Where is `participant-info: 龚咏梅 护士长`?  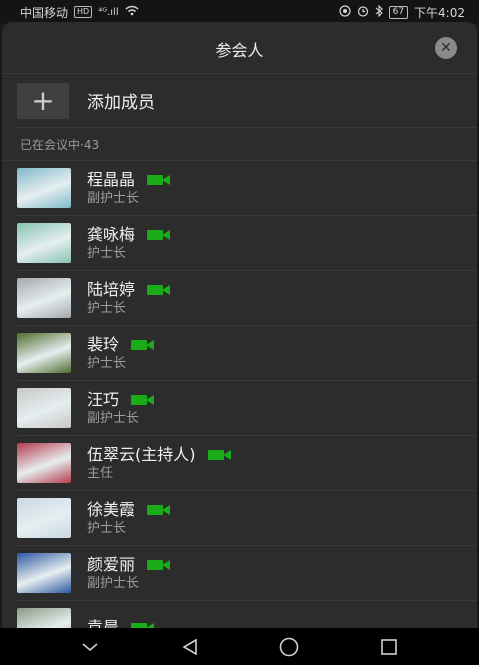
participant-info: 龚咏梅 护士长 is located at coordinates (129, 243).